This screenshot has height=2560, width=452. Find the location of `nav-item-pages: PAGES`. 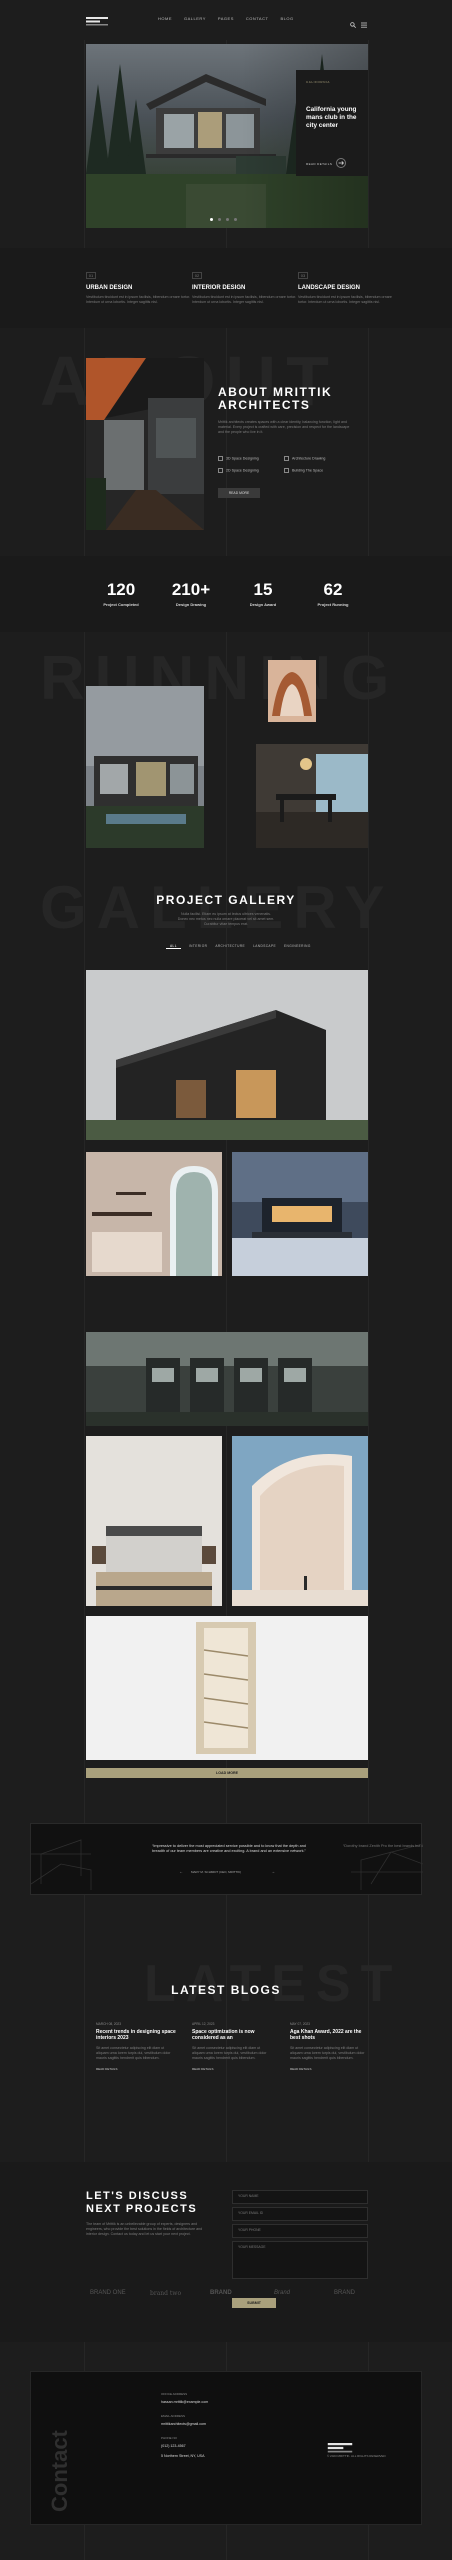

nav-item-pages: PAGES is located at coordinates (226, 18).